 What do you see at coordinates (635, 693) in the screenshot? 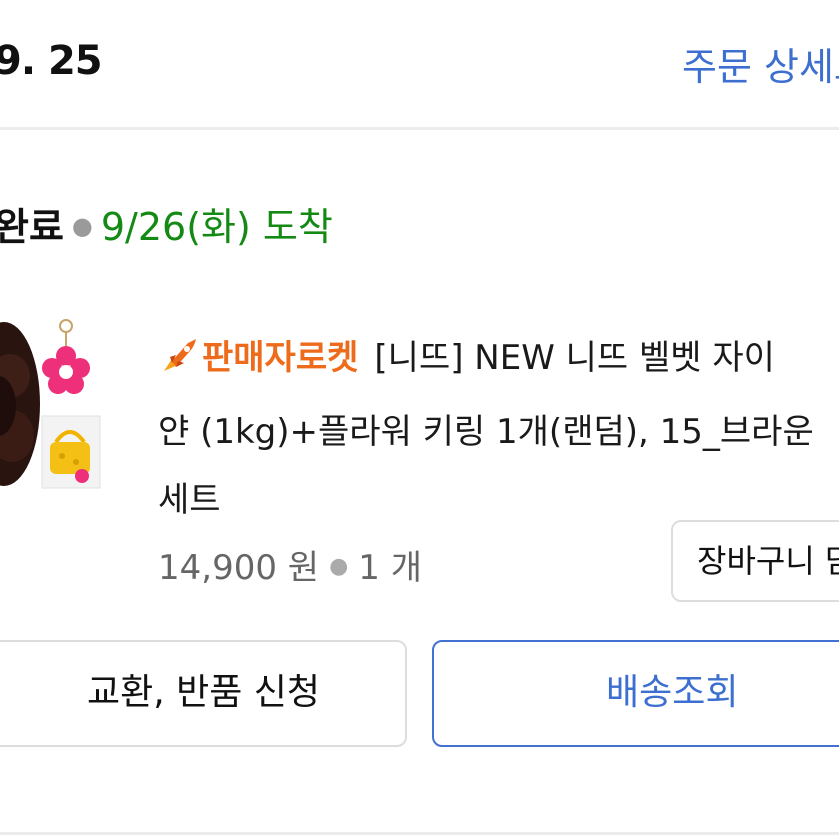
I see `delivery-tracking-button: 배송조회` at bounding box center [635, 693].